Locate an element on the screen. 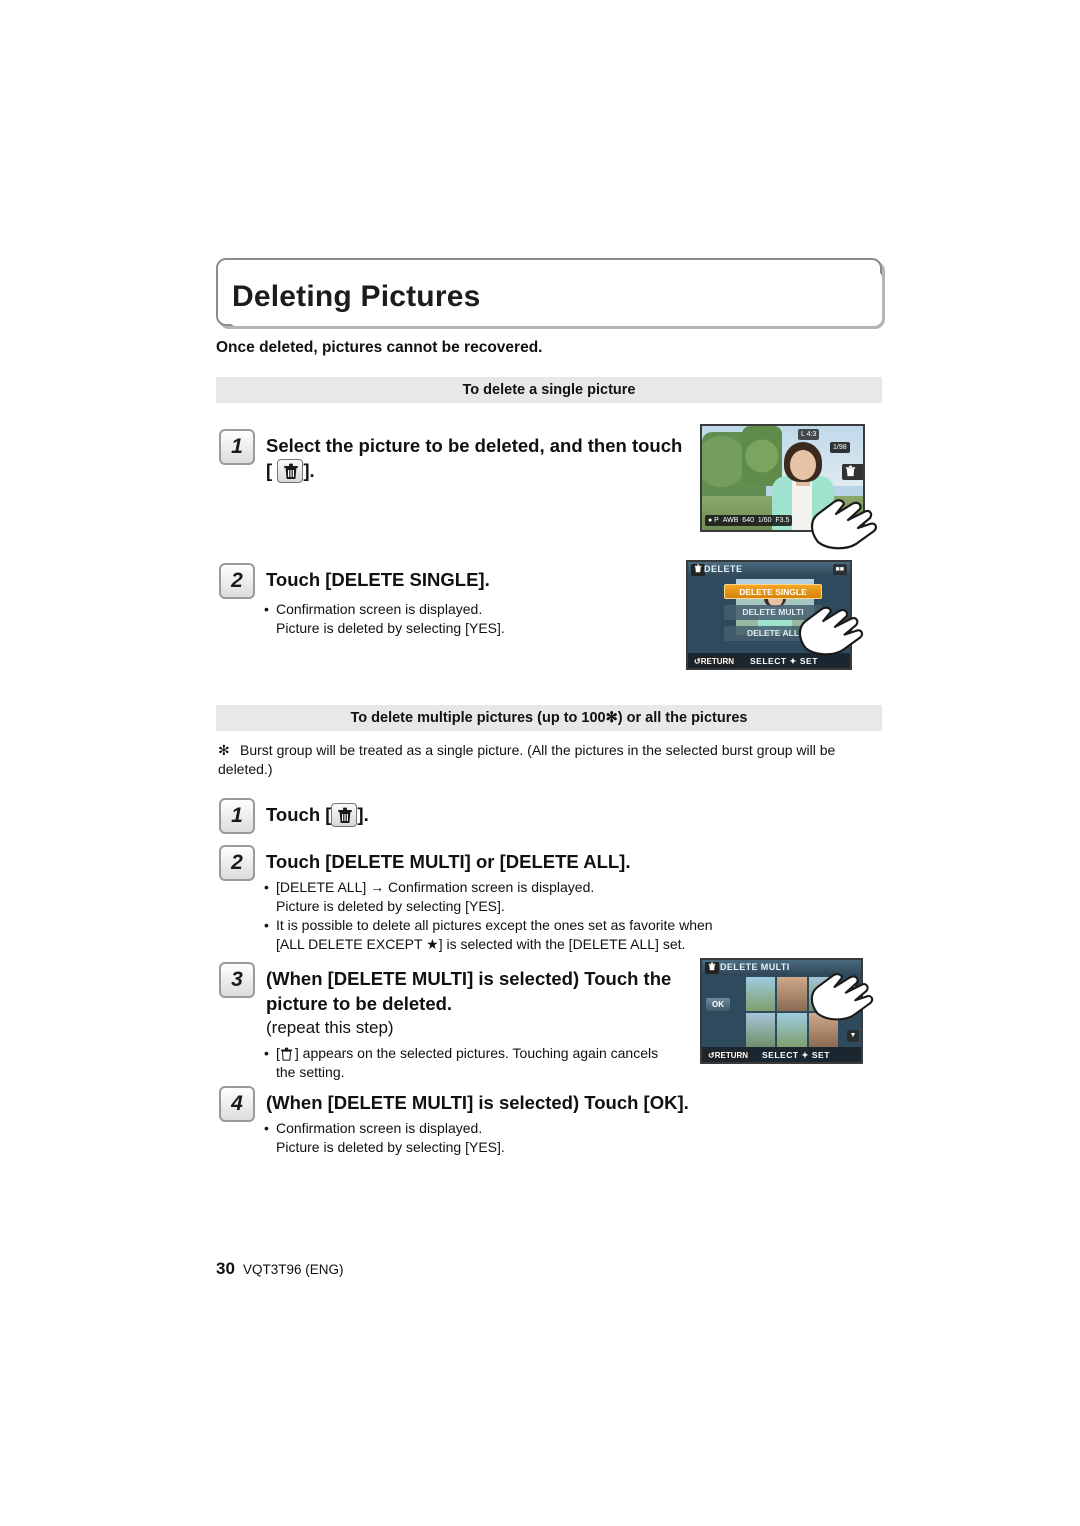 The image size is (1080, 1526). step-1a-bracket-open: [ is located at coordinates (269, 470).